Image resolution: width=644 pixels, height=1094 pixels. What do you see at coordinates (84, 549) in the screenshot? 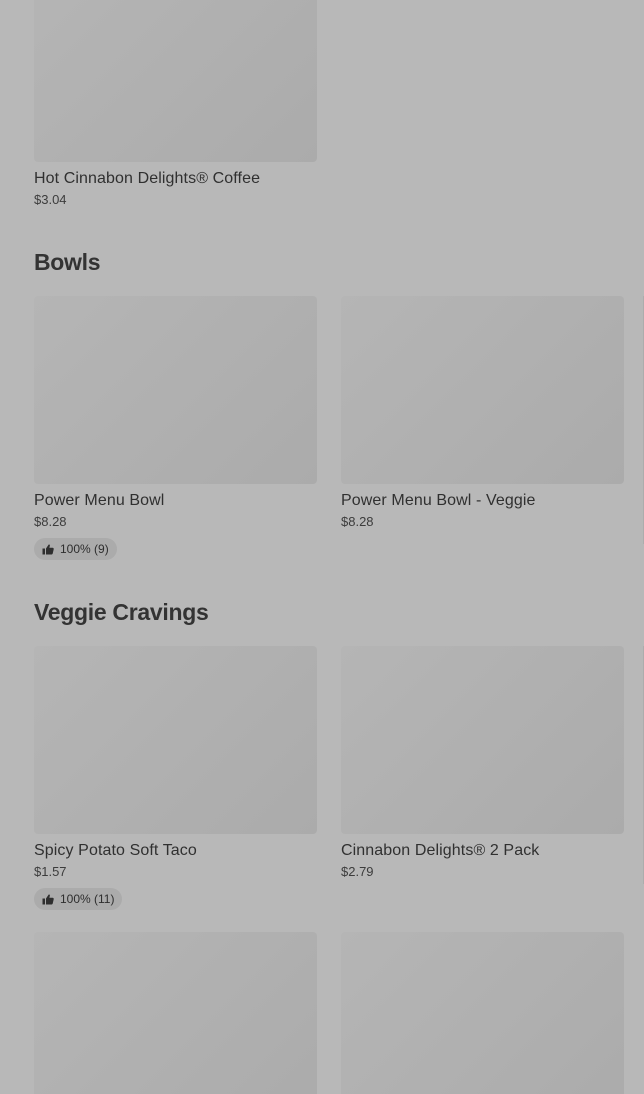
I see `rating-text: 100% (9)` at bounding box center [84, 549].